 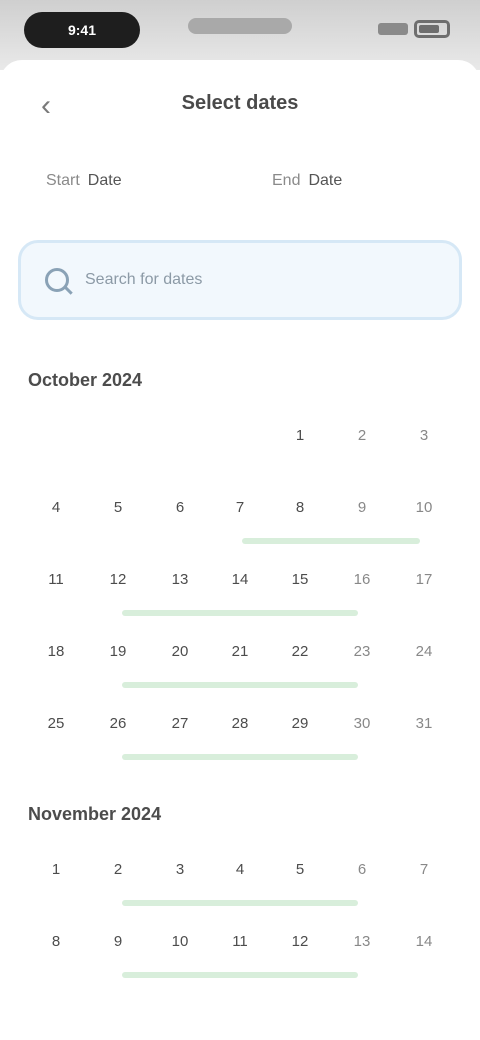 I want to click on calendar-day: 19, so click(x=118, y=652).